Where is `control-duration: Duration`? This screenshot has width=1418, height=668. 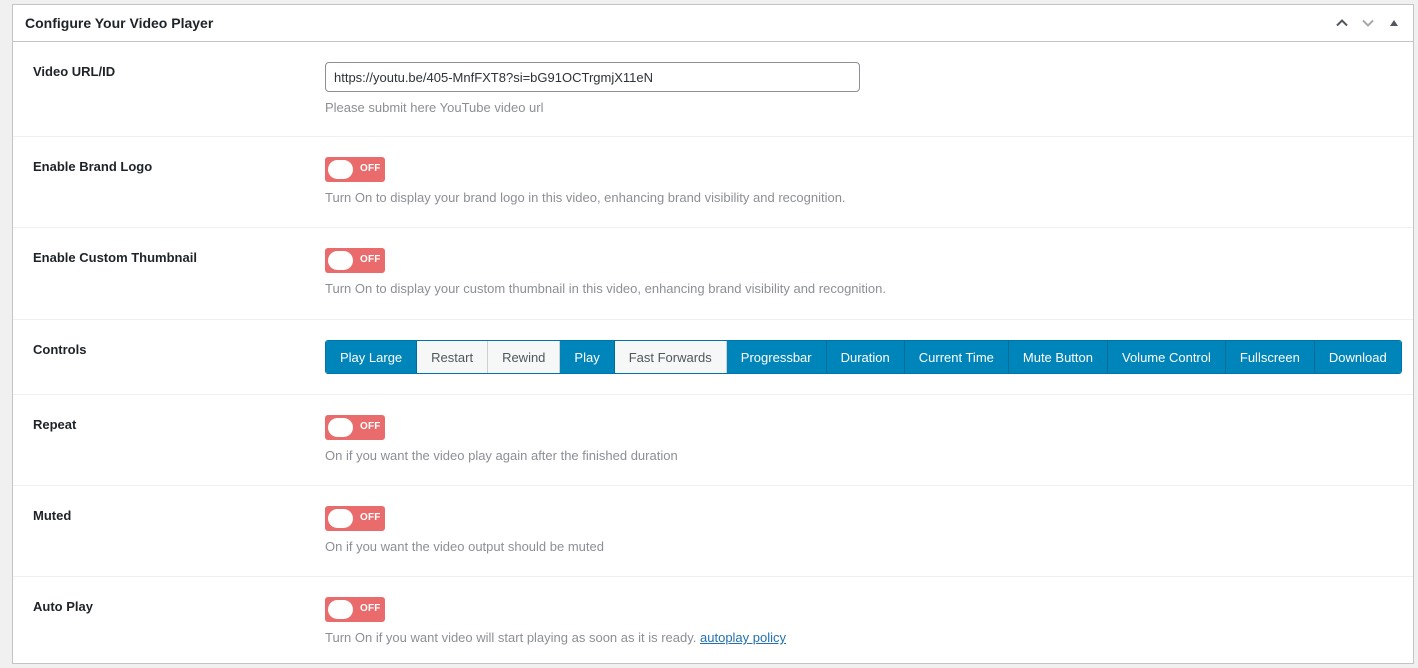
control-duration: Duration is located at coordinates (865, 357).